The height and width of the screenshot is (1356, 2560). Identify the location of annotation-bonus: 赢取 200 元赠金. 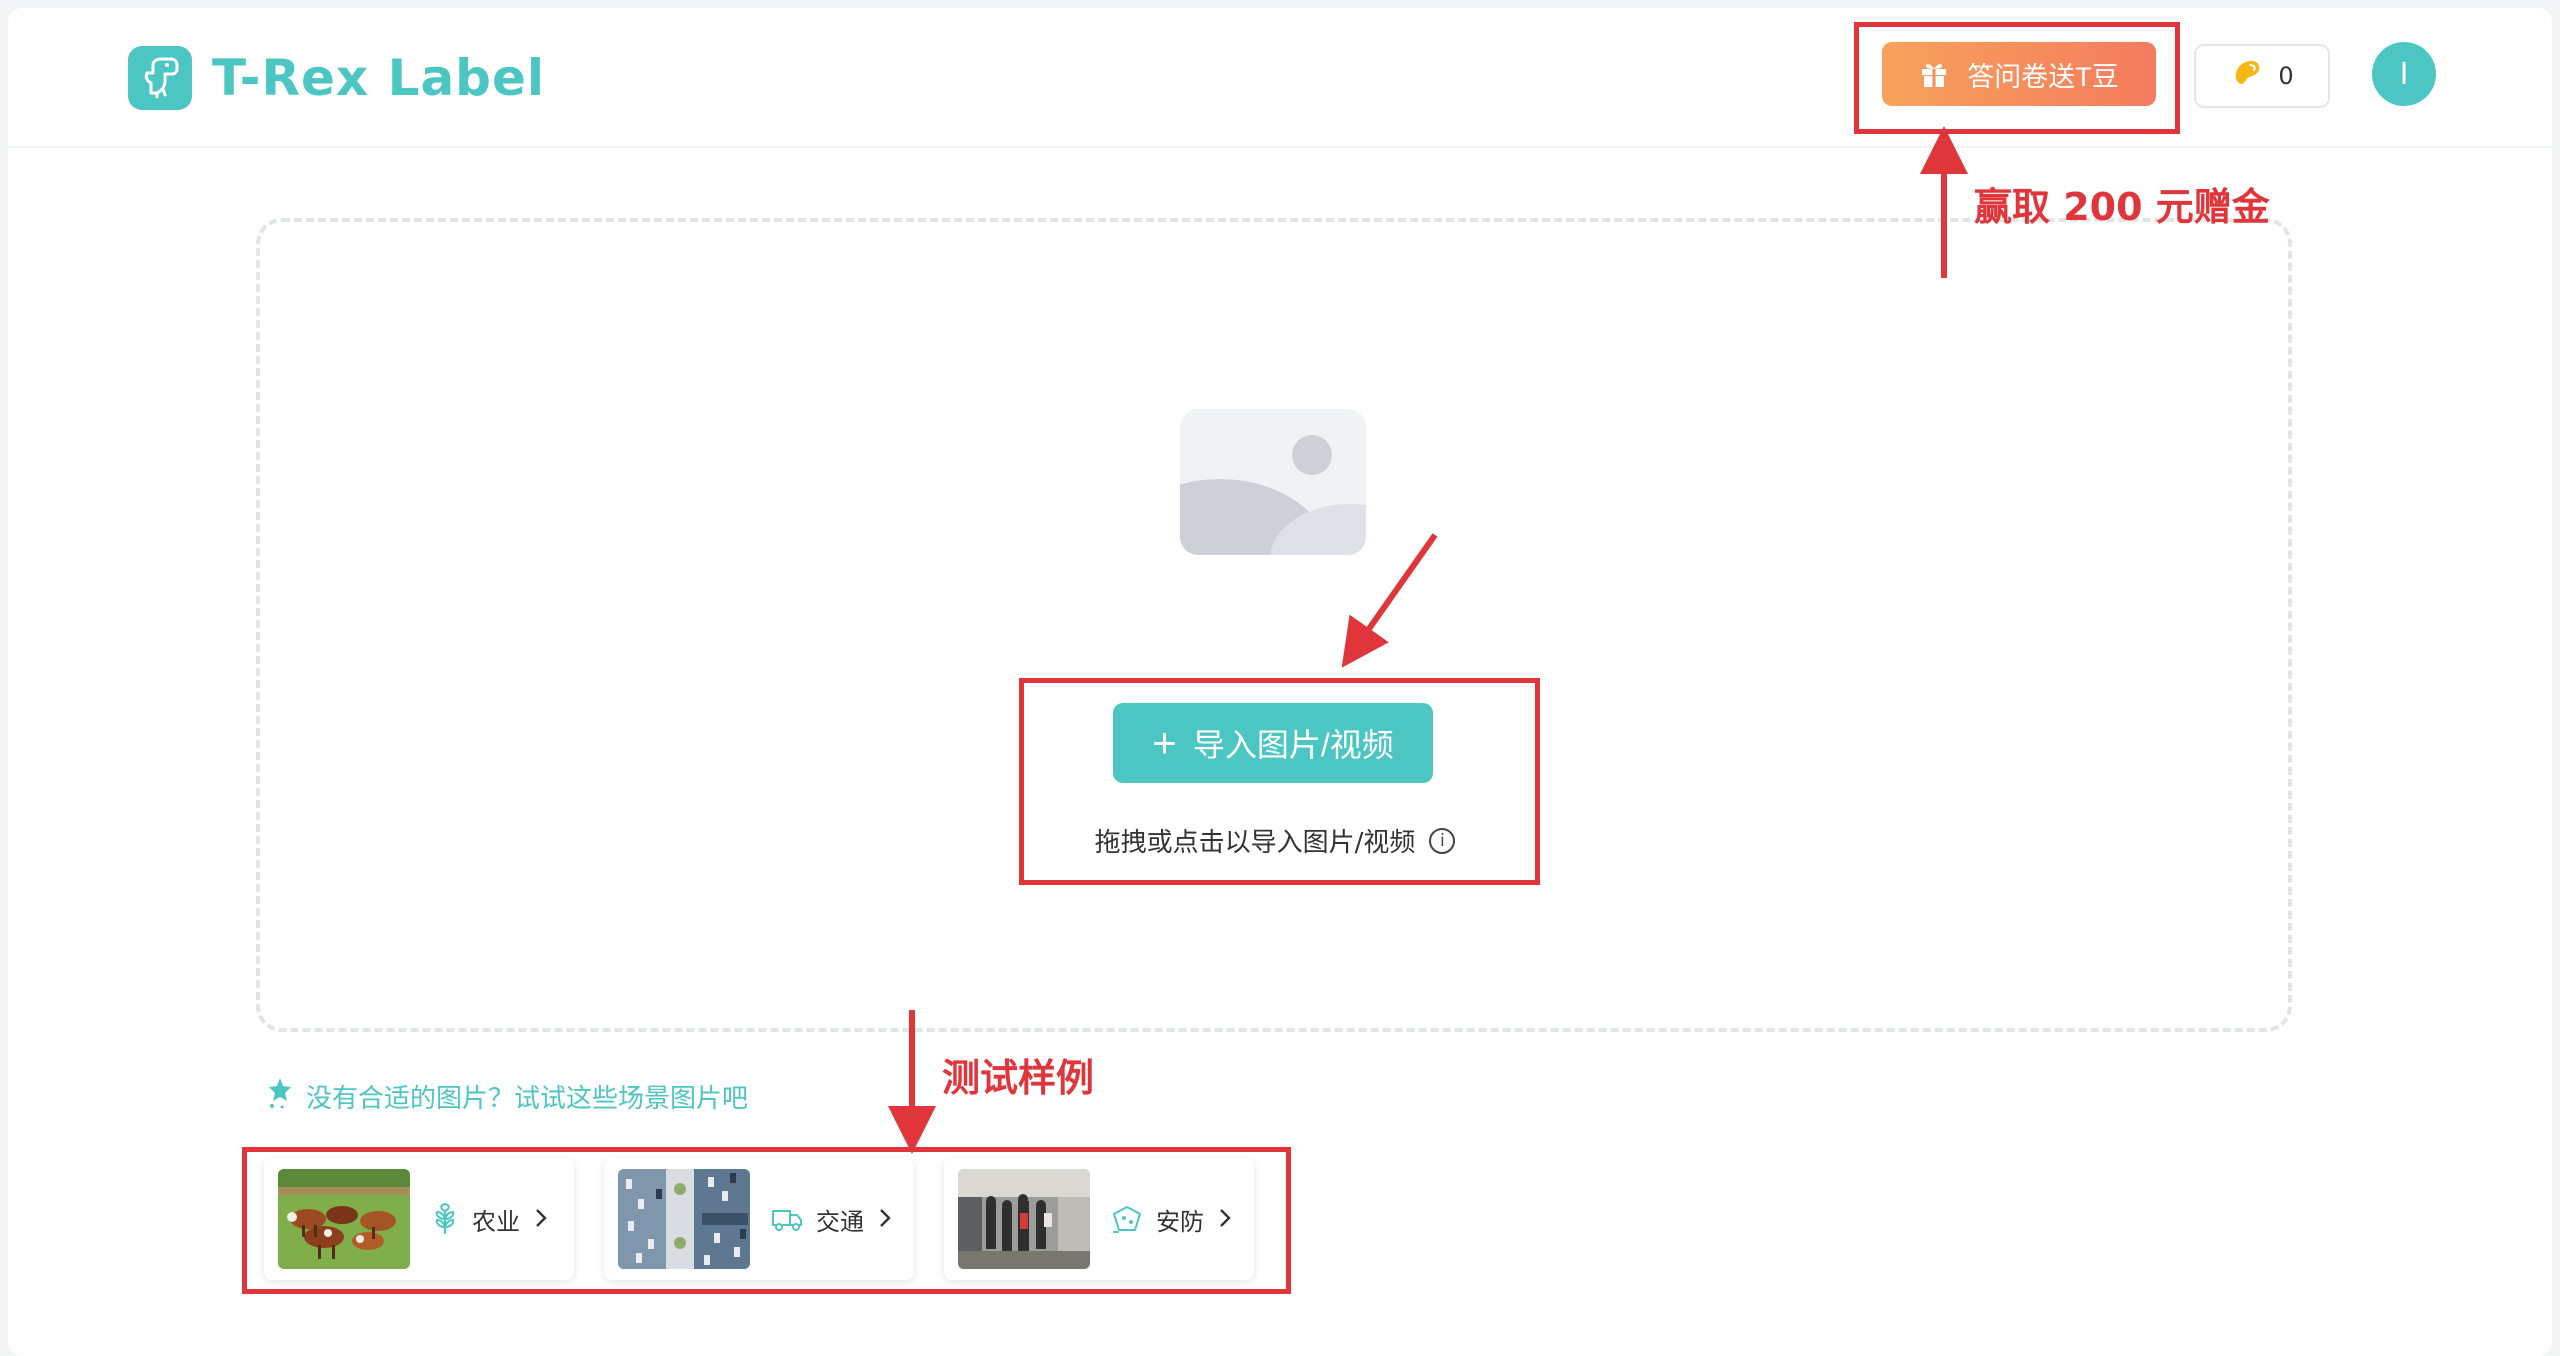
(2122, 207).